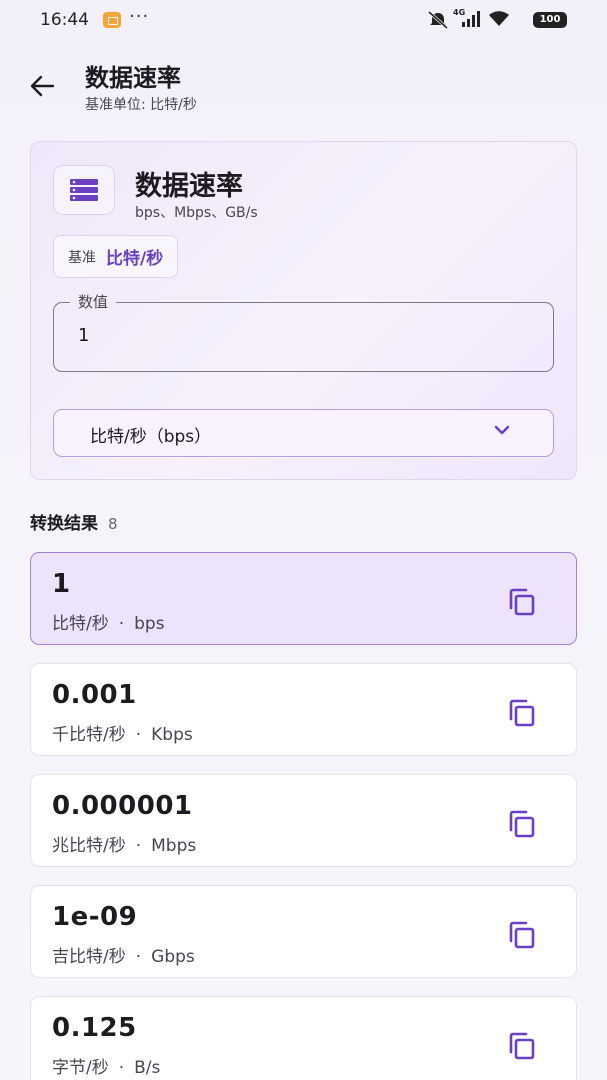  Describe the element at coordinates (303, 598) in the screenshot. I see `result-item: 1 比特/秒 · bps` at that location.